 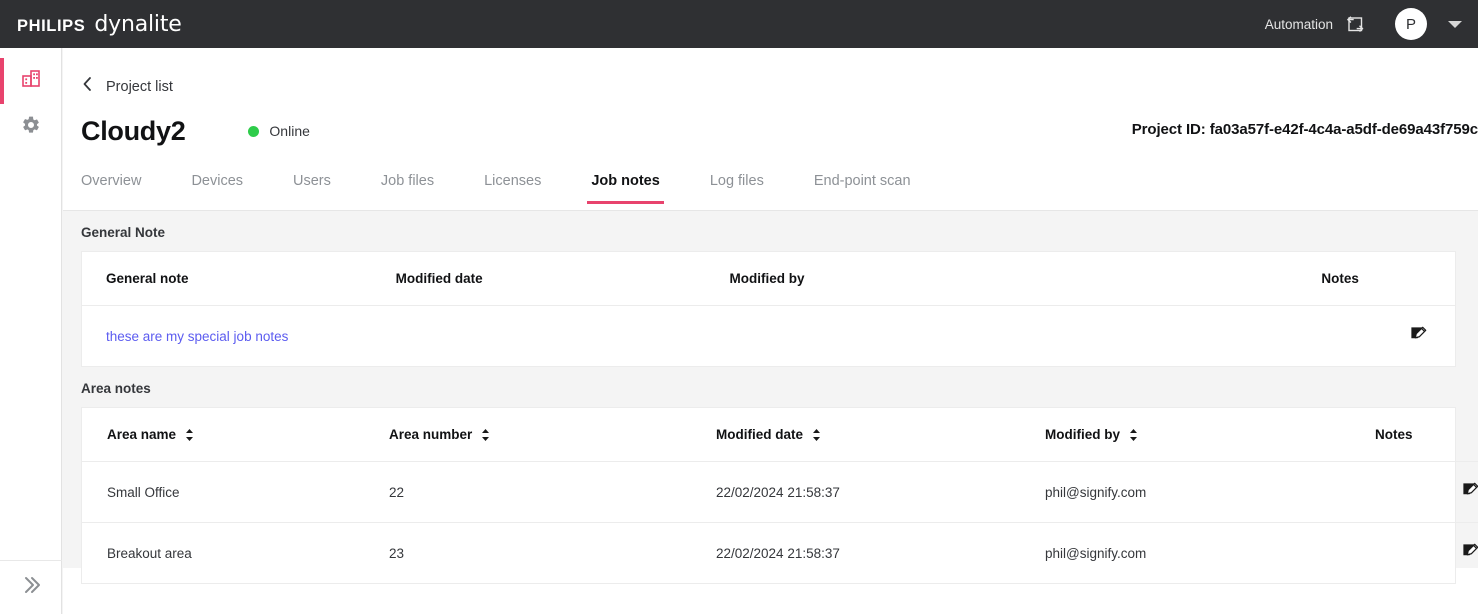 What do you see at coordinates (1026, 336) in the screenshot?
I see `general-note-modified-by` at bounding box center [1026, 336].